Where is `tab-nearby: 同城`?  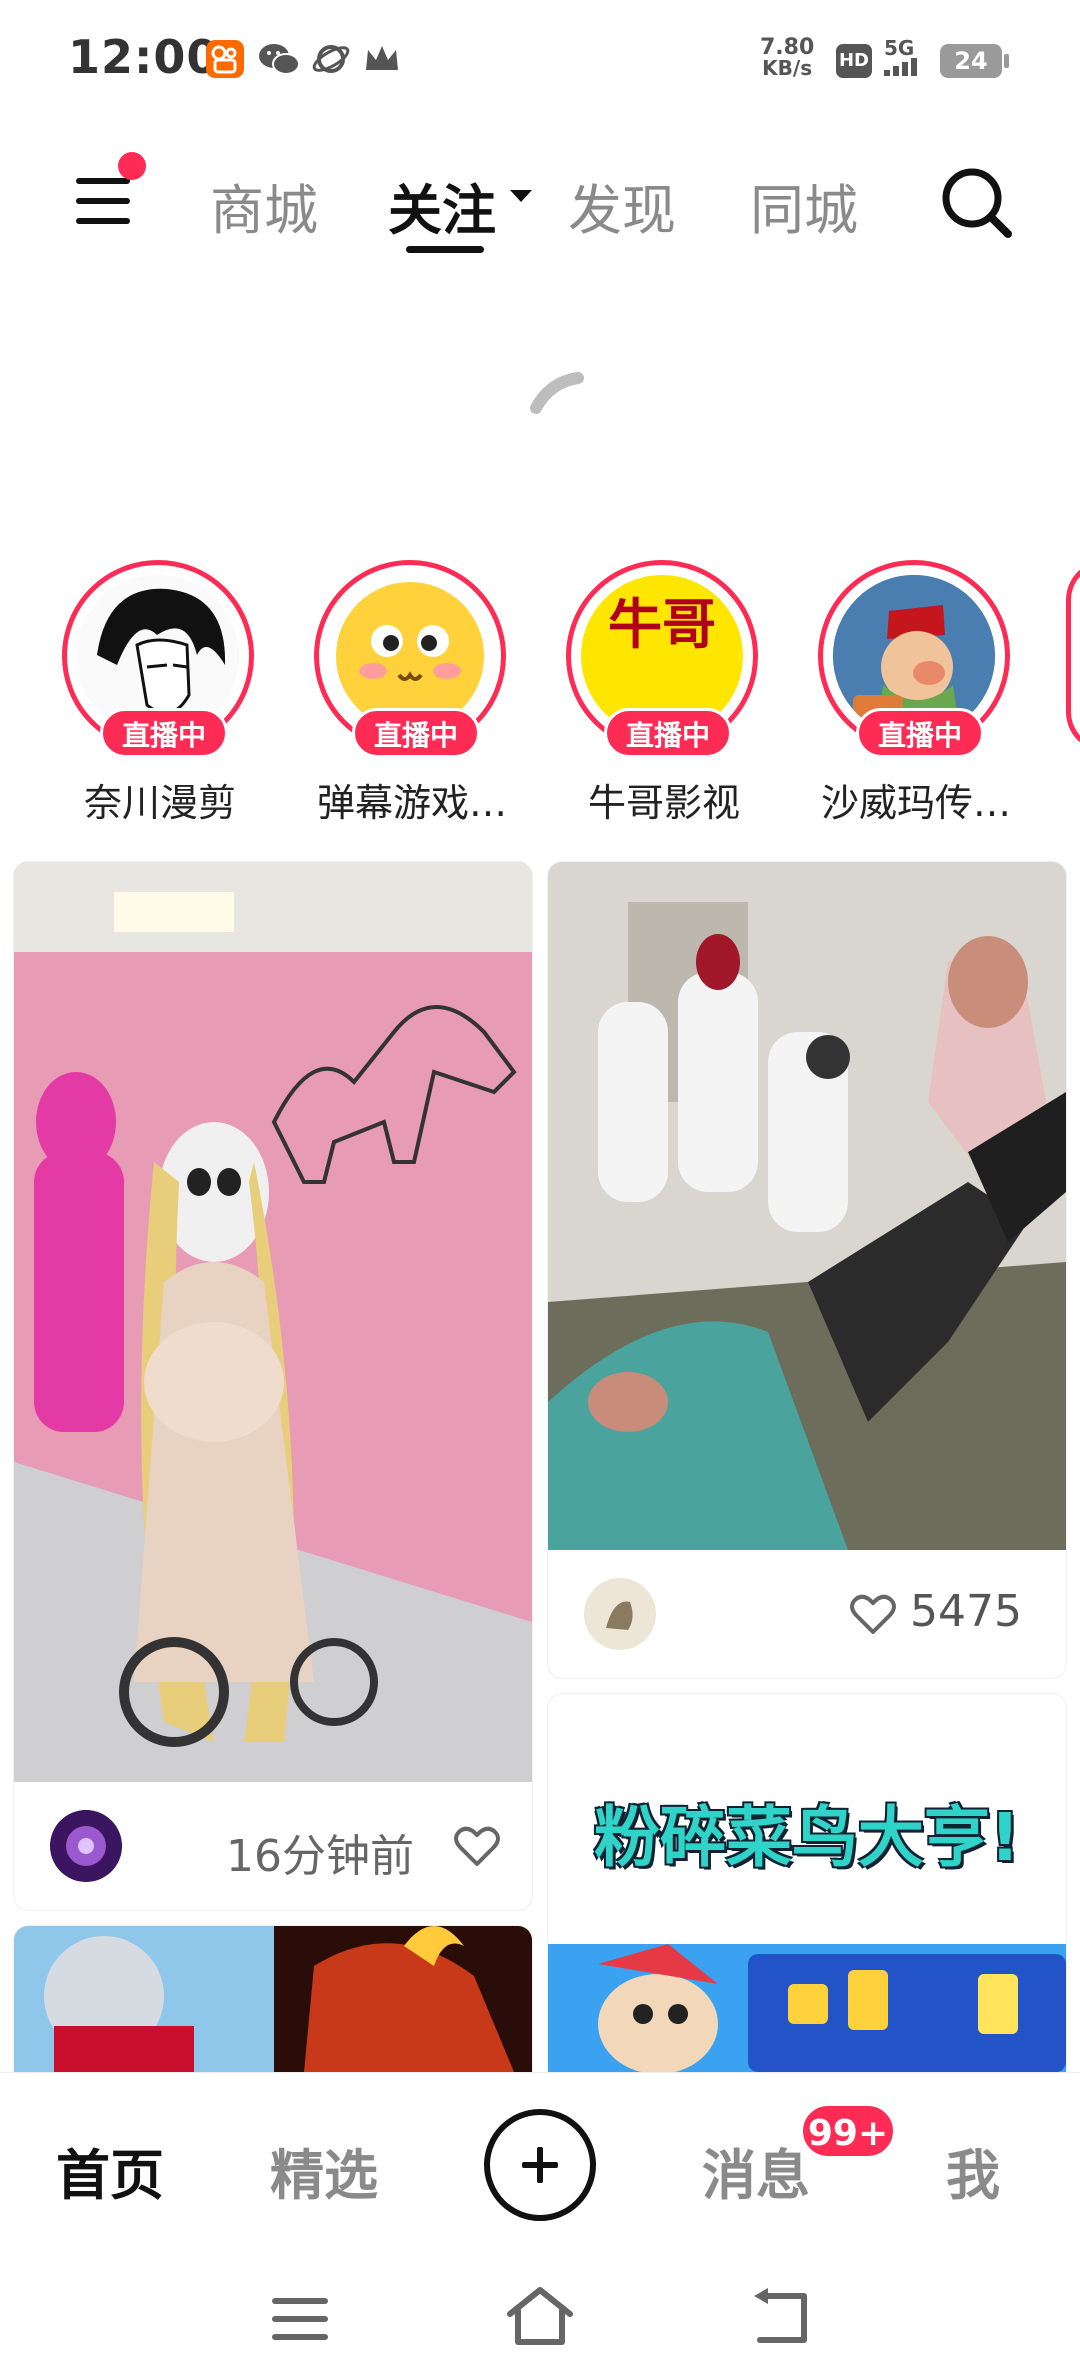 tab-nearby: 同城 is located at coordinates (804, 205).